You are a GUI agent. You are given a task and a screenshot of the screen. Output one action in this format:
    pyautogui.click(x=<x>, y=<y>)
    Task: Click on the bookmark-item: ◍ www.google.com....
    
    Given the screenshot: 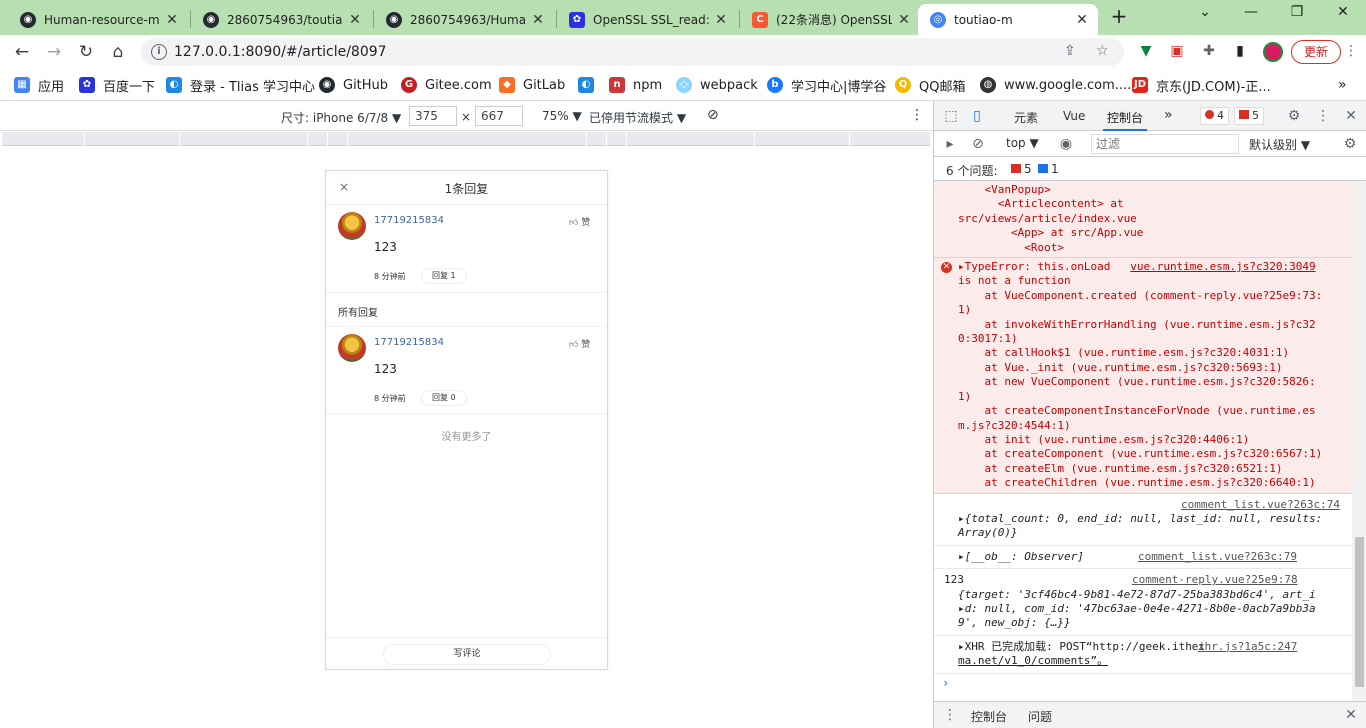 What is the action you would take?
    pyautogui.click(x=1055, y=85)
    